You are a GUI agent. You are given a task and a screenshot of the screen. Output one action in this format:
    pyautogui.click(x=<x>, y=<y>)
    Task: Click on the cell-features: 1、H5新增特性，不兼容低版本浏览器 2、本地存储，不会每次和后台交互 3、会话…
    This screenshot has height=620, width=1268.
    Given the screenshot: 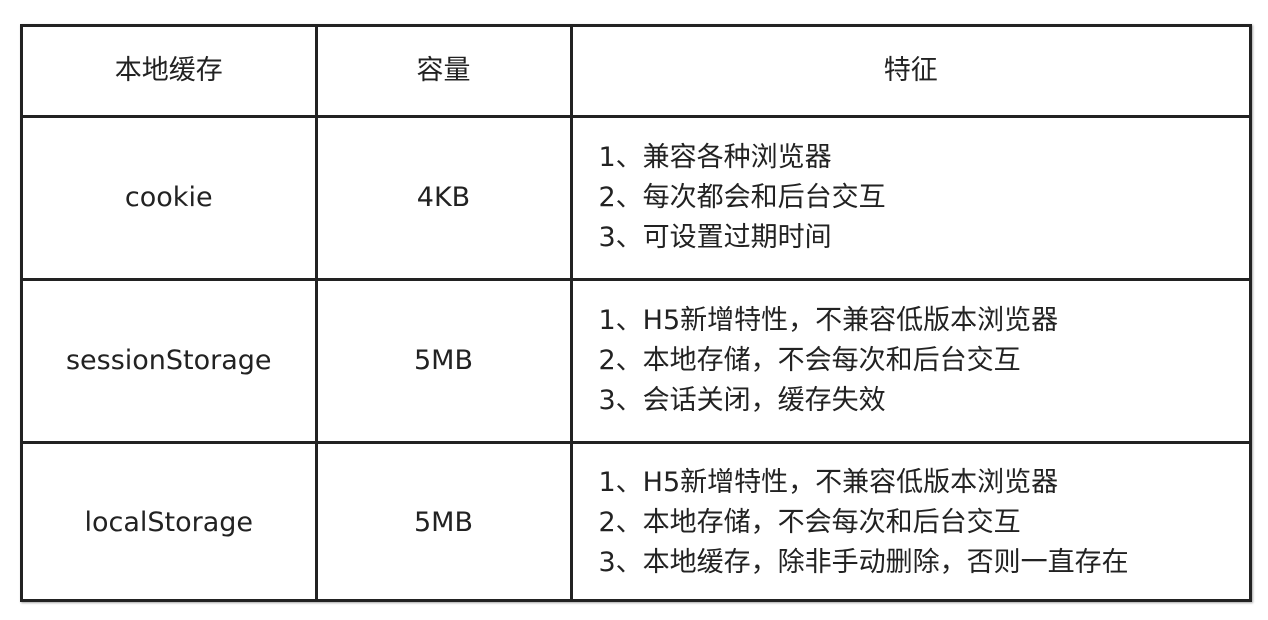 What is the action you would take?
    pyautogui.click(x=909, y=360)
    